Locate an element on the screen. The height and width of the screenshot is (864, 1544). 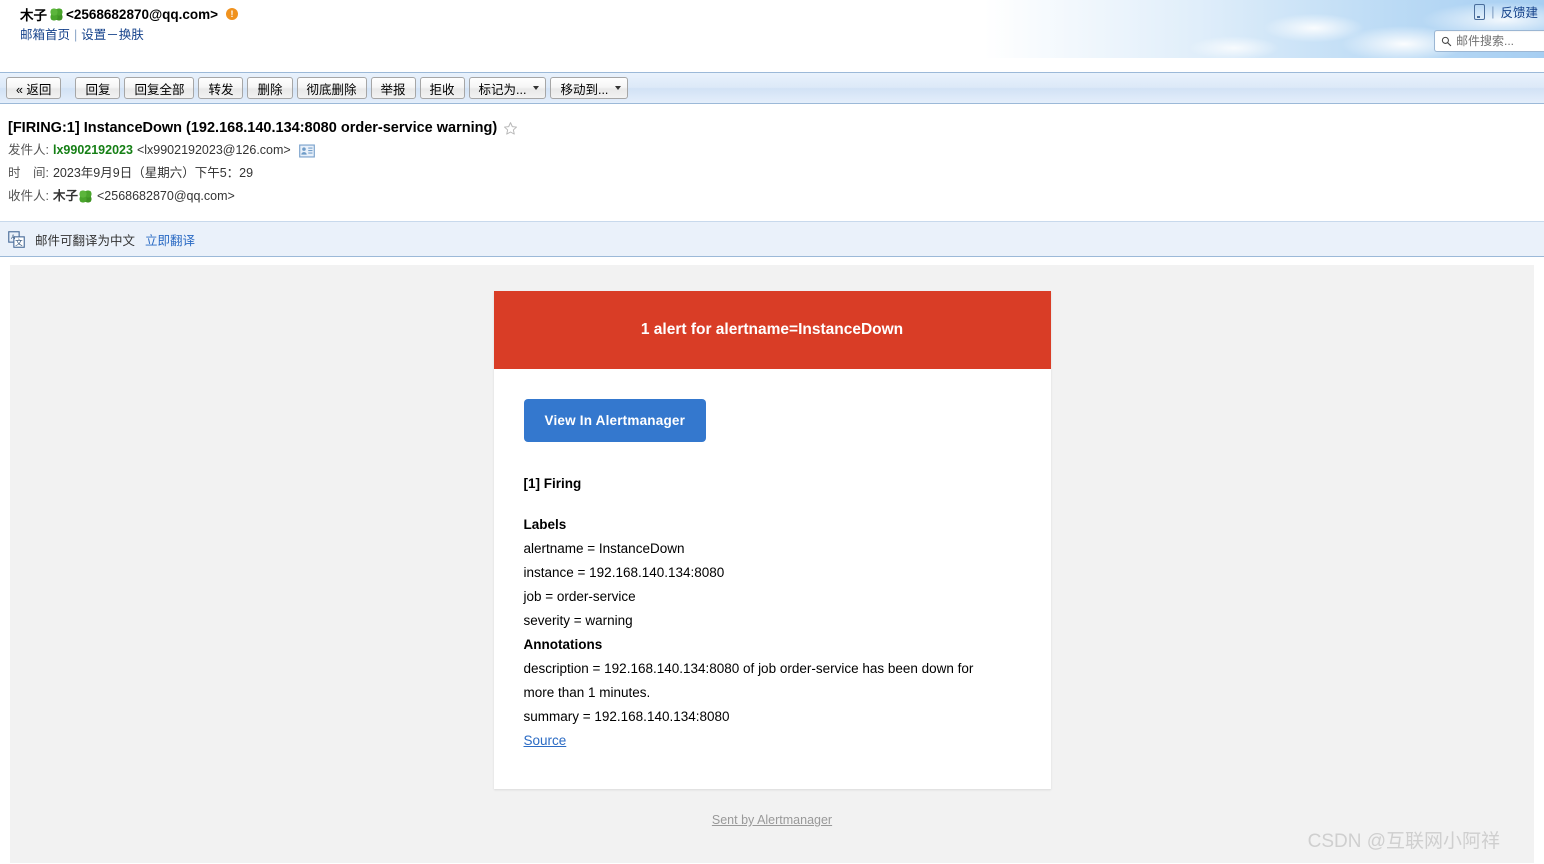
link-settings: 设置 is located at coordinates (93, 35).